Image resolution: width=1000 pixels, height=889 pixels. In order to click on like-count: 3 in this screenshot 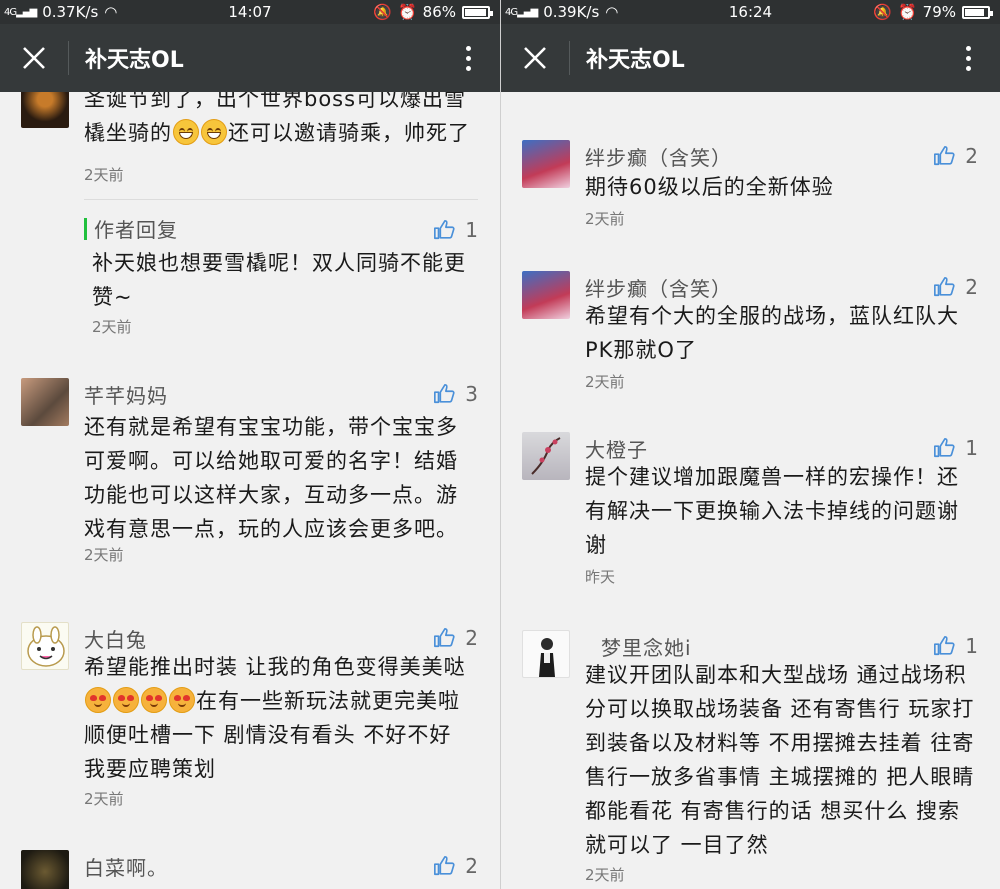, I will do `click(471, 394)`.